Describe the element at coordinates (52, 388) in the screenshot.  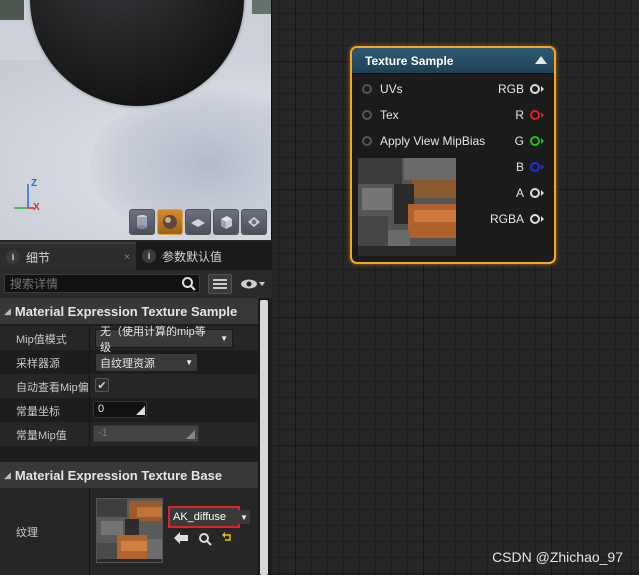
I see `auto-view-mip-label: 自动查看Mip偏` at that location.